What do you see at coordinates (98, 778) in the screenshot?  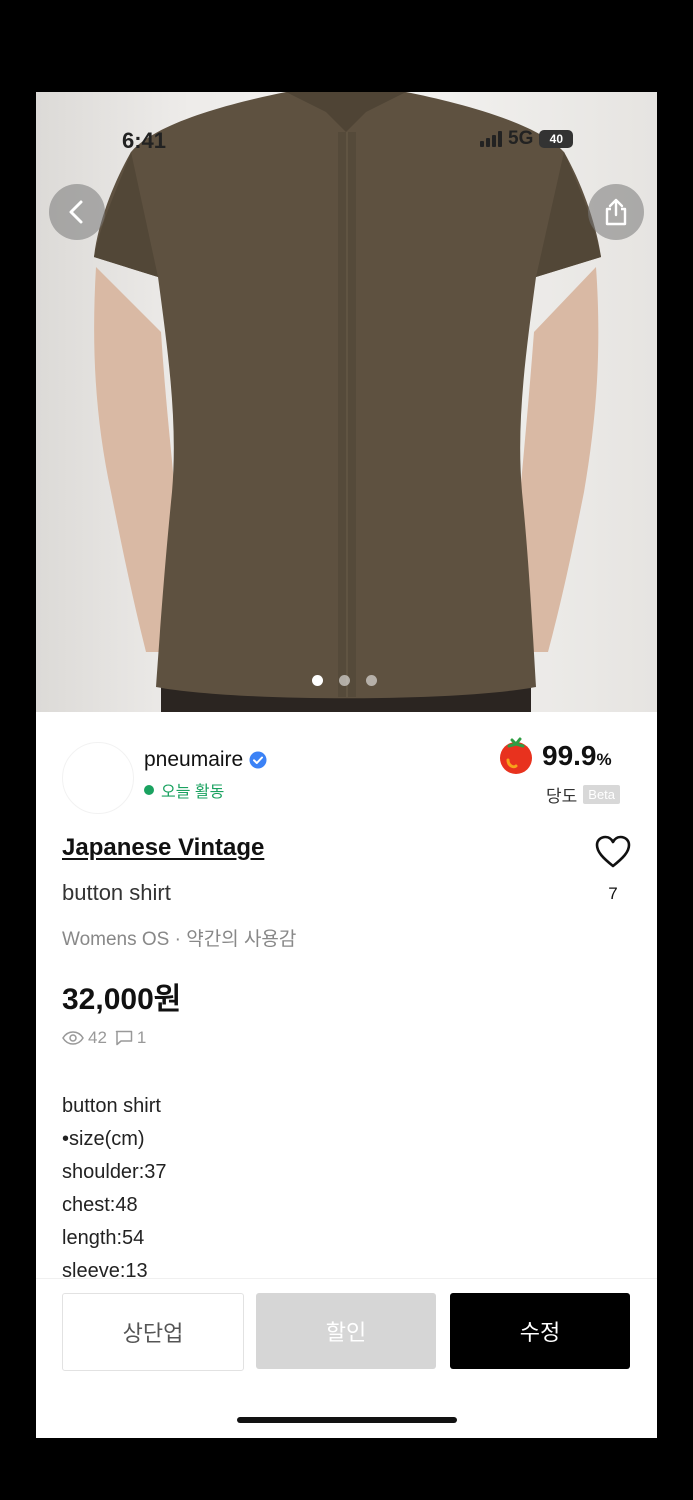 I see `seller-avatar` at bounding box center [98, 778].